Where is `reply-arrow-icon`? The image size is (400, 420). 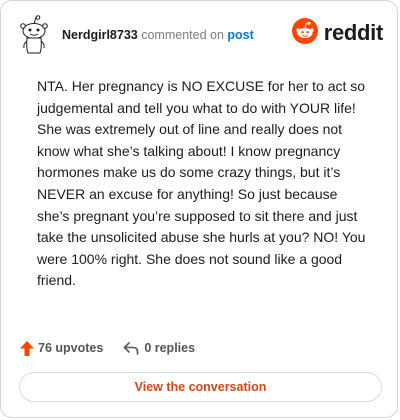 reply-arrow-icon is located at coordinates (131, 348).